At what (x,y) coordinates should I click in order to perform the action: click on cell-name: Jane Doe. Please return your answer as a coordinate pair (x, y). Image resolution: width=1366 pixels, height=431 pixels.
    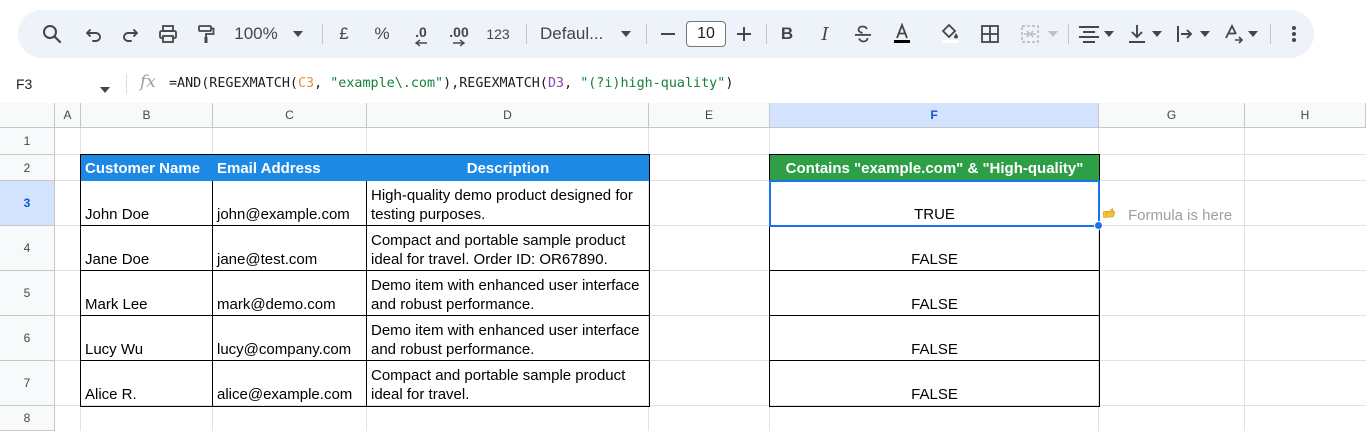
    Looking at the image, I should click on (147, 248).